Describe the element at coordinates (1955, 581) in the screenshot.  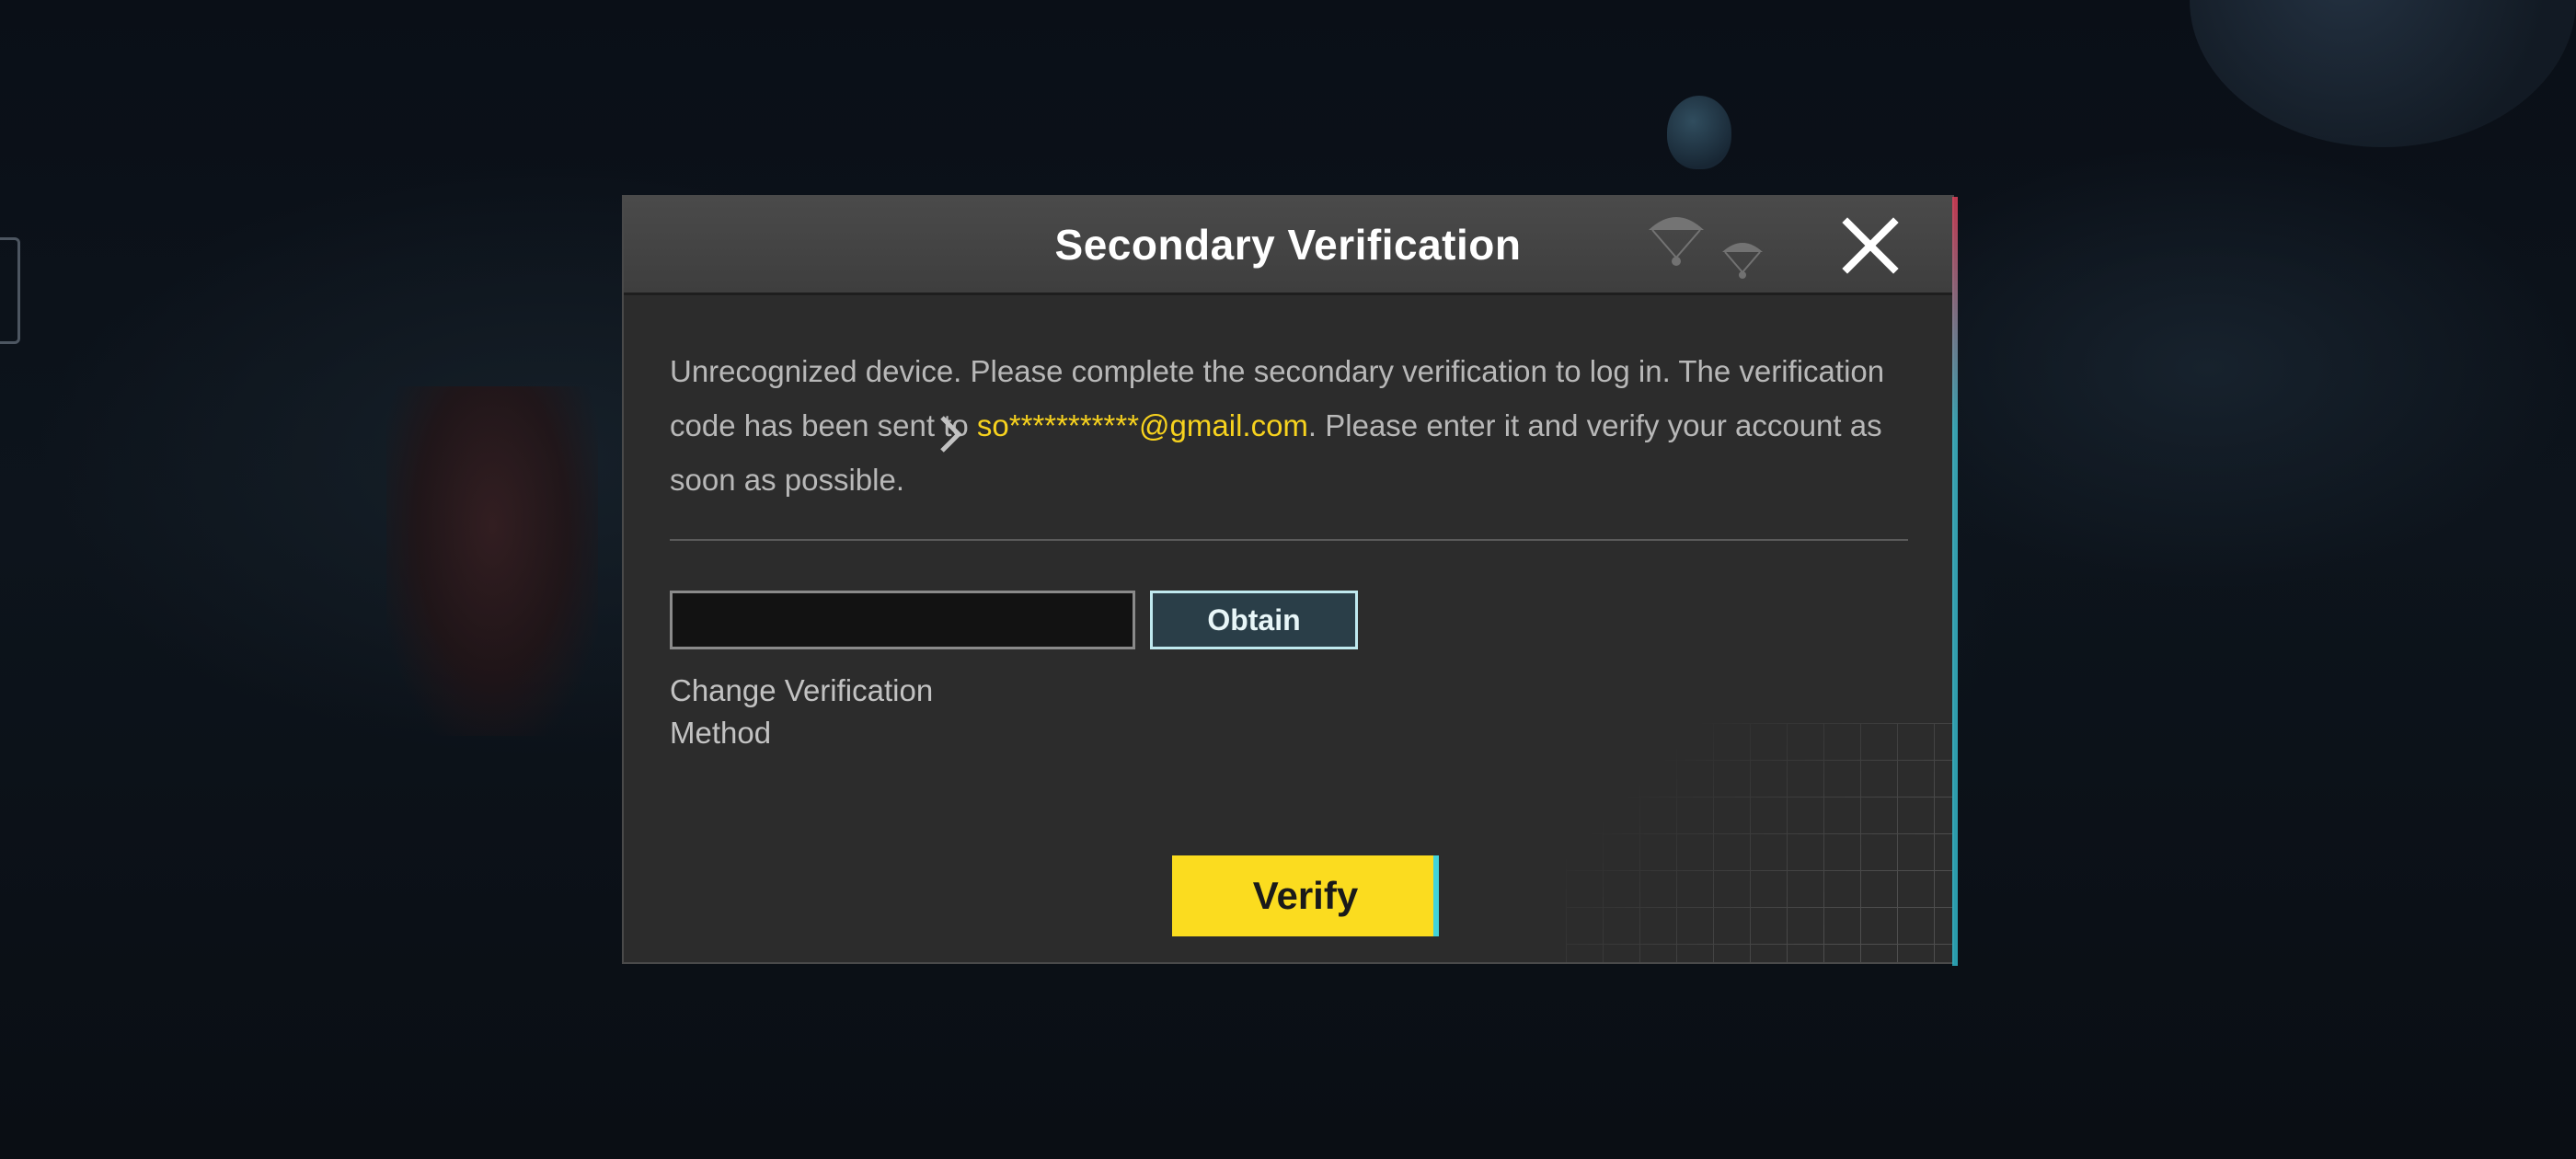
I see `dialog-accent-edge` at that location.